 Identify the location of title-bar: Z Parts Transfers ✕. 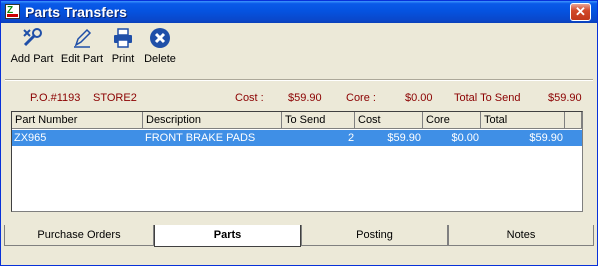
(299, 12).